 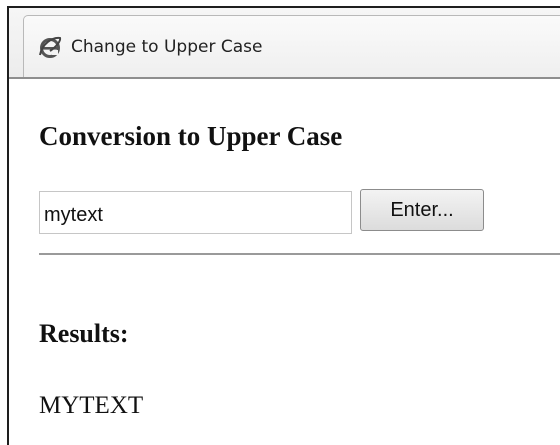 I want to click on internet-explorer-icon, so click(x=50, y=47).